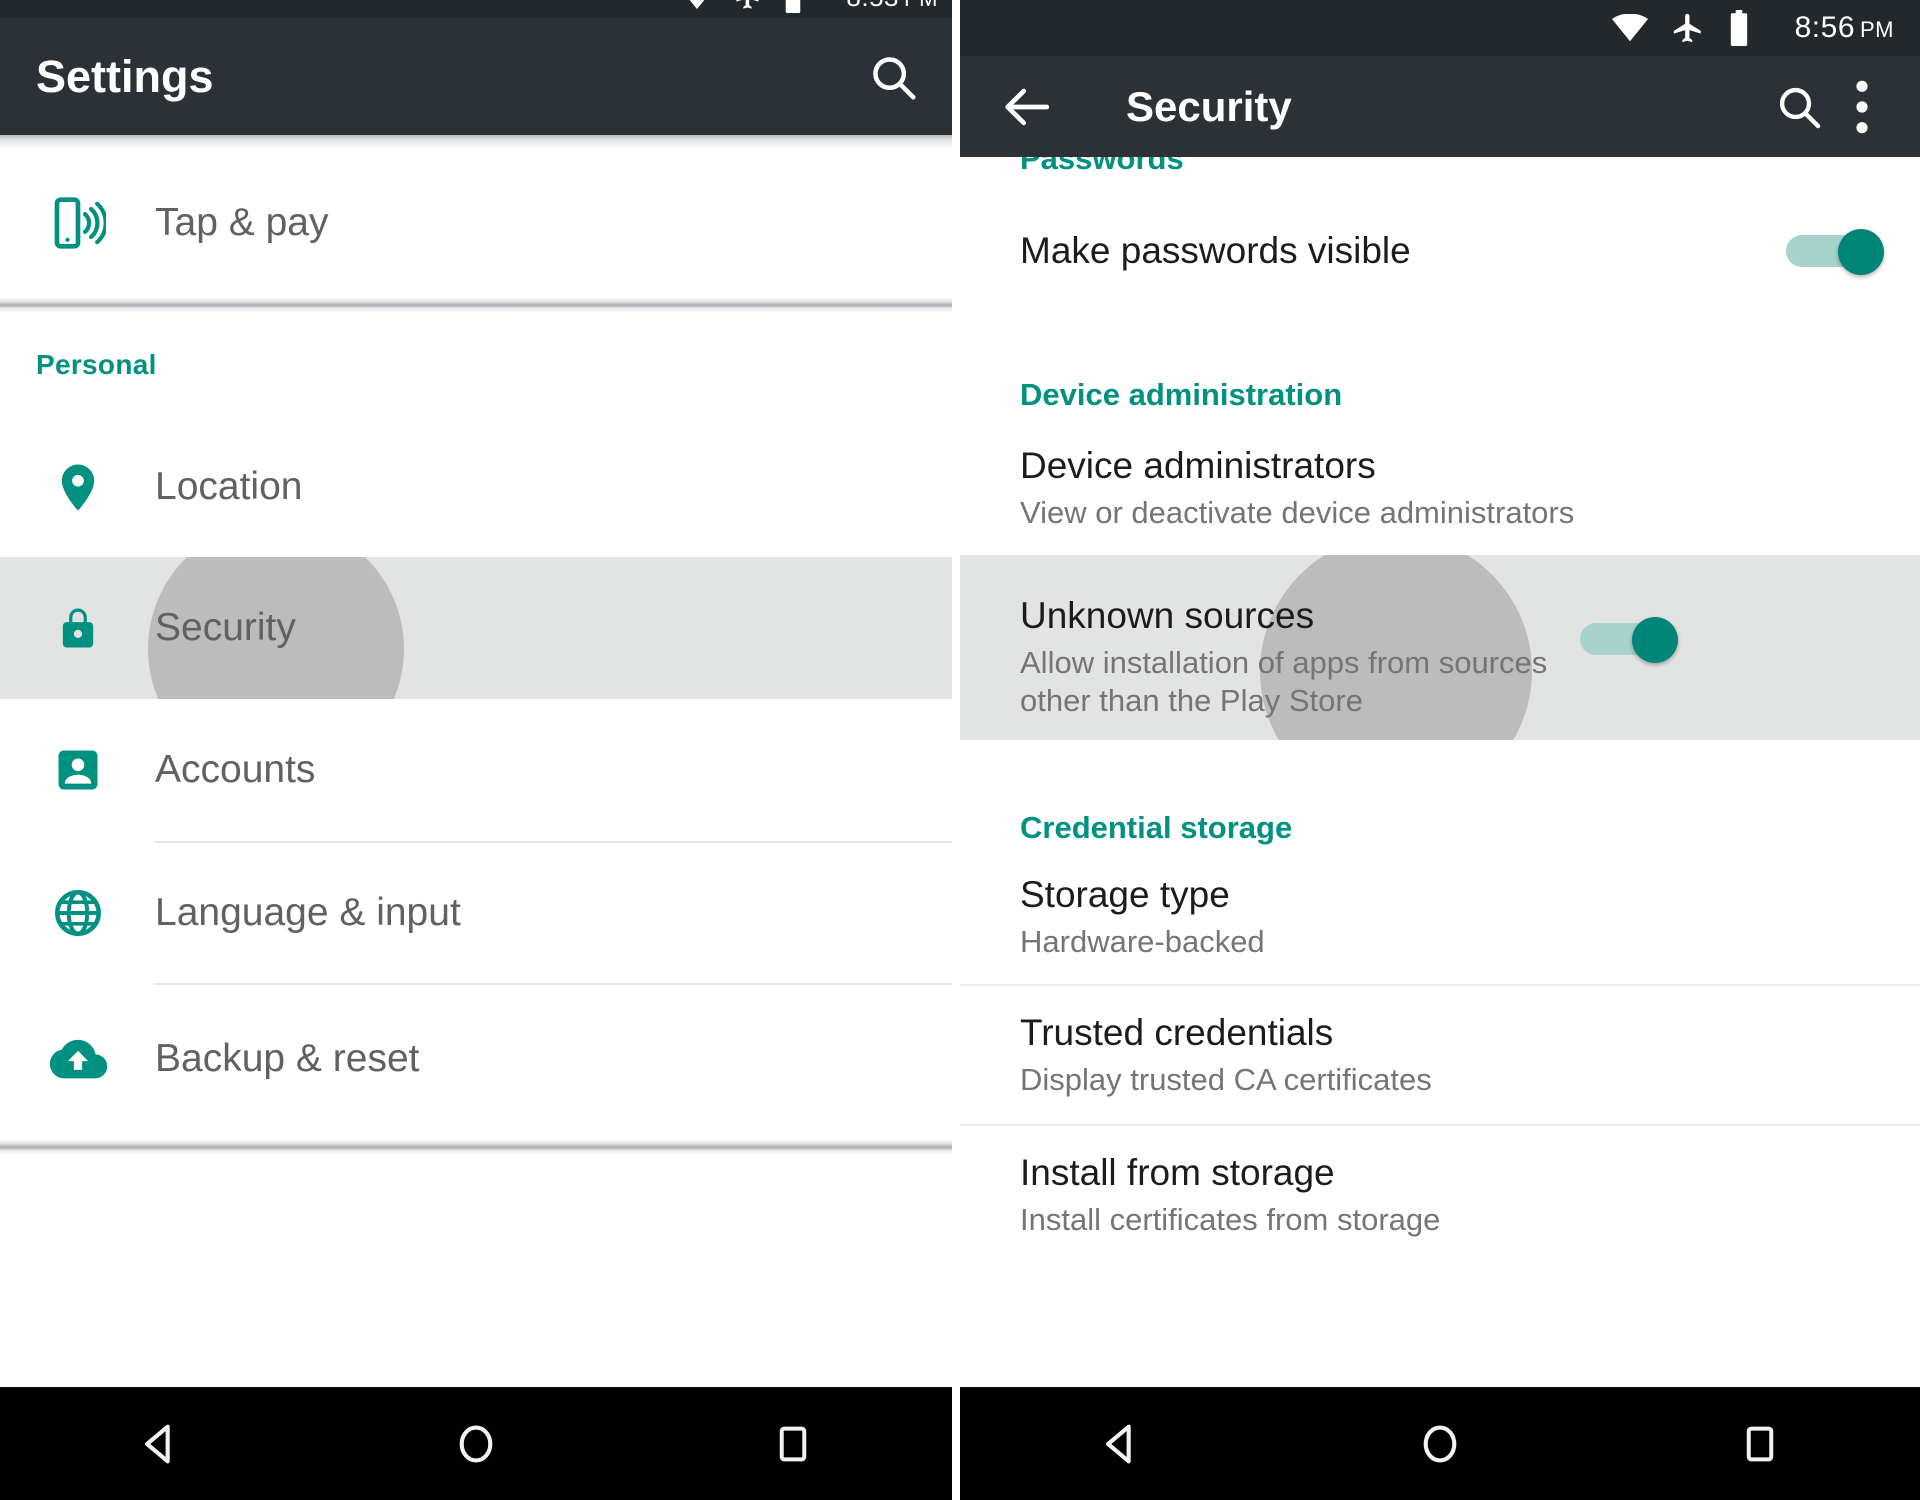  I want to click on back-arrow-icon, so click(1027, 107).